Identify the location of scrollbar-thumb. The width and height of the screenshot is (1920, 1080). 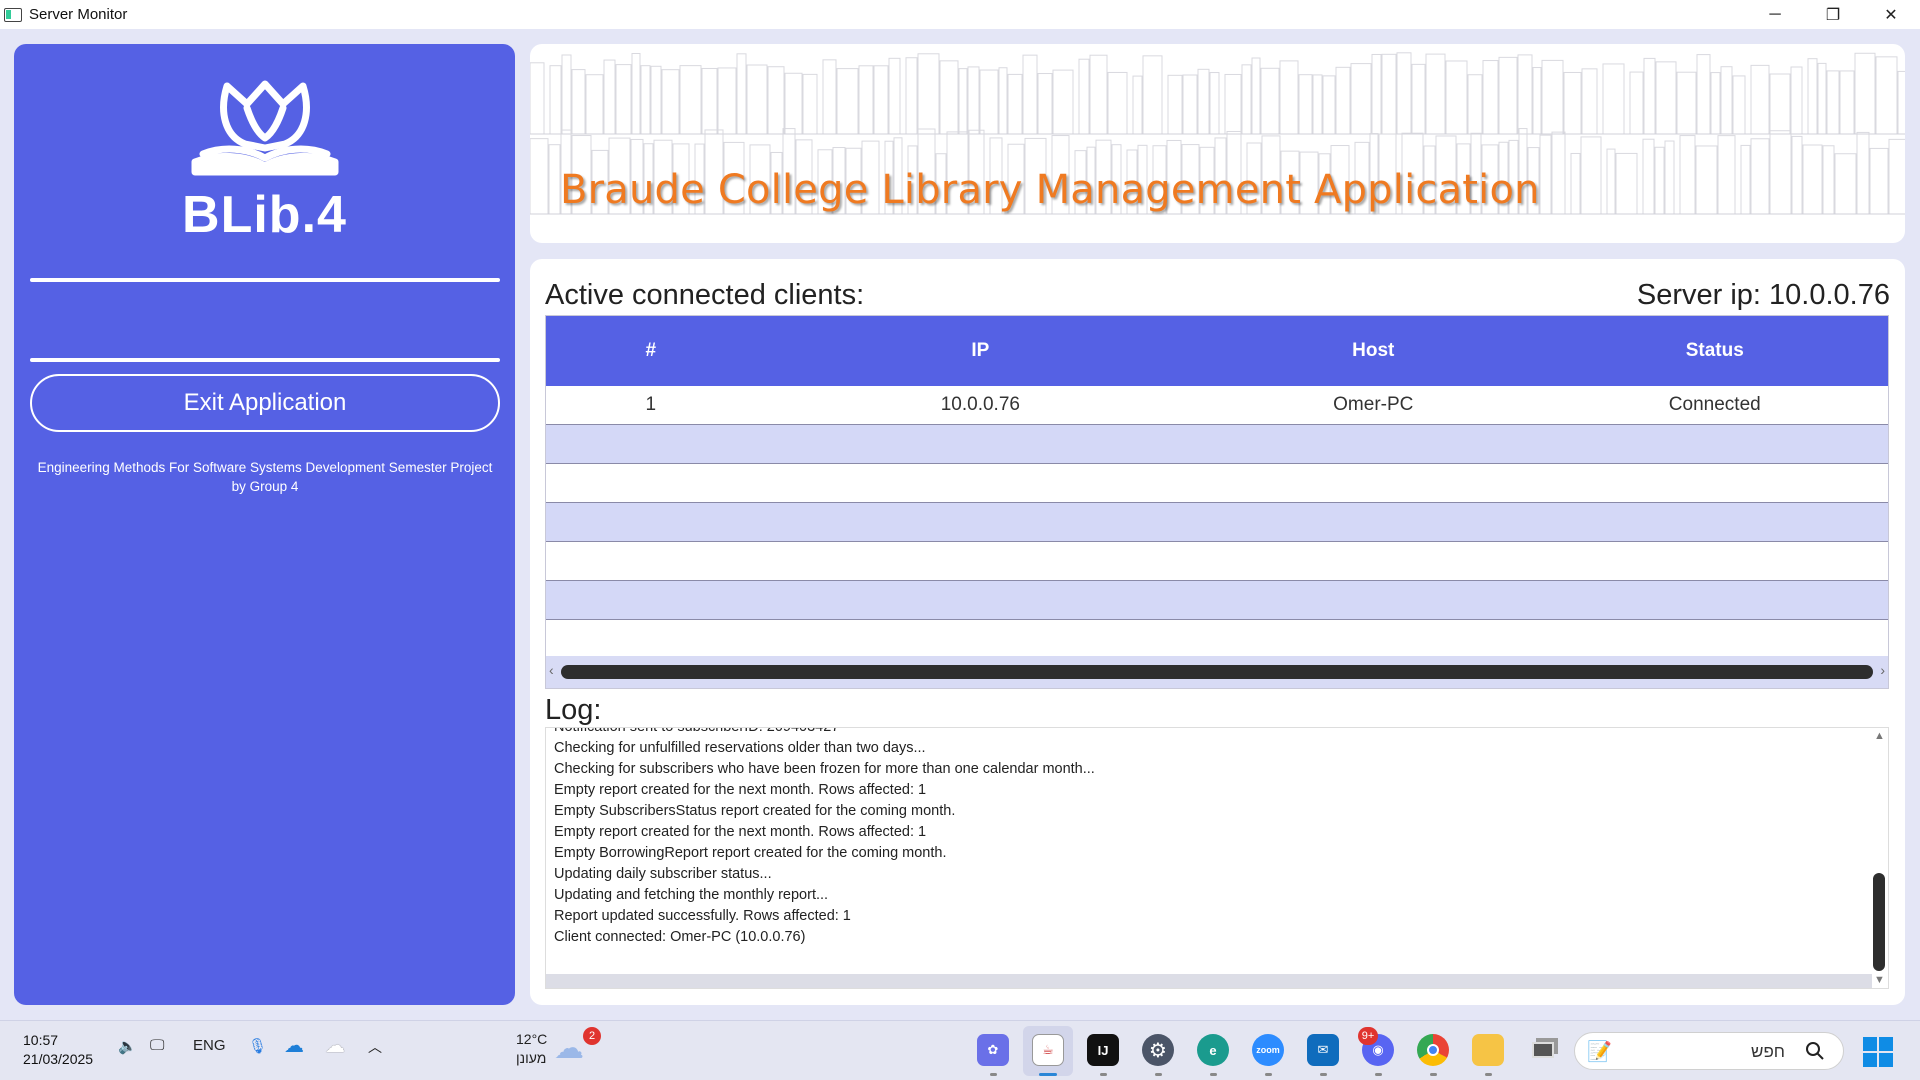
(1217, 672).